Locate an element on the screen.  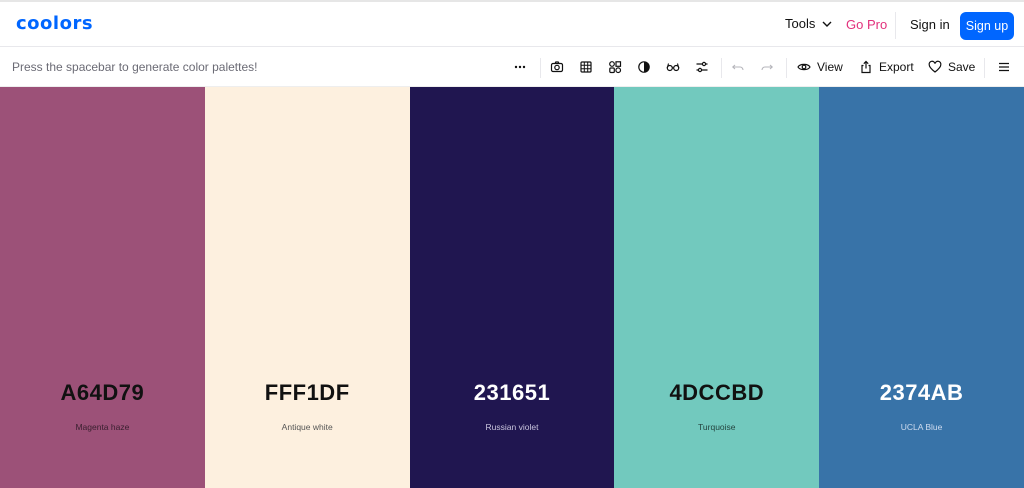
heart-icon is located at coordinates (935, 66).